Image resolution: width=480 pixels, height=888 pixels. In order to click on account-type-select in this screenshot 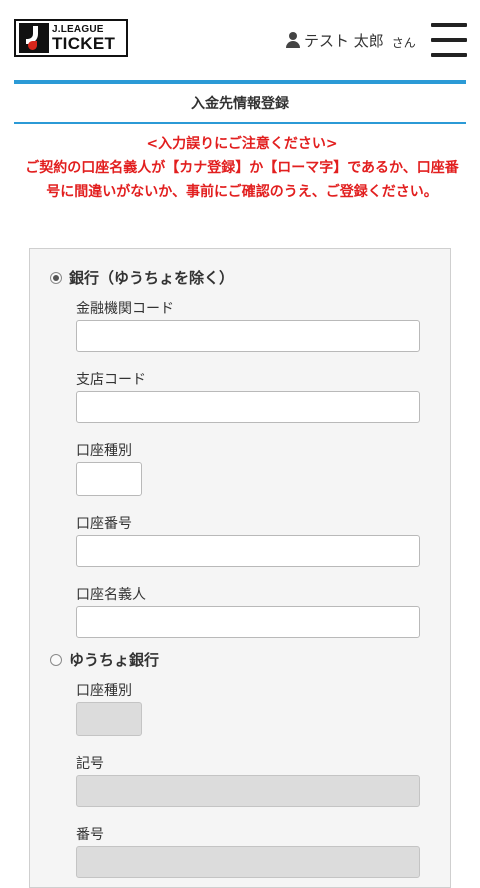, I will do `click(109, 479)`.